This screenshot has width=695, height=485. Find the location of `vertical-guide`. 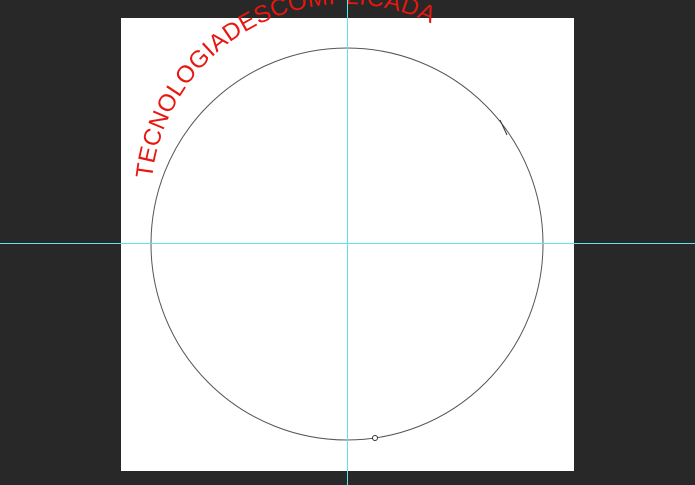

vertical-guide is located at coordinates (347, 242).